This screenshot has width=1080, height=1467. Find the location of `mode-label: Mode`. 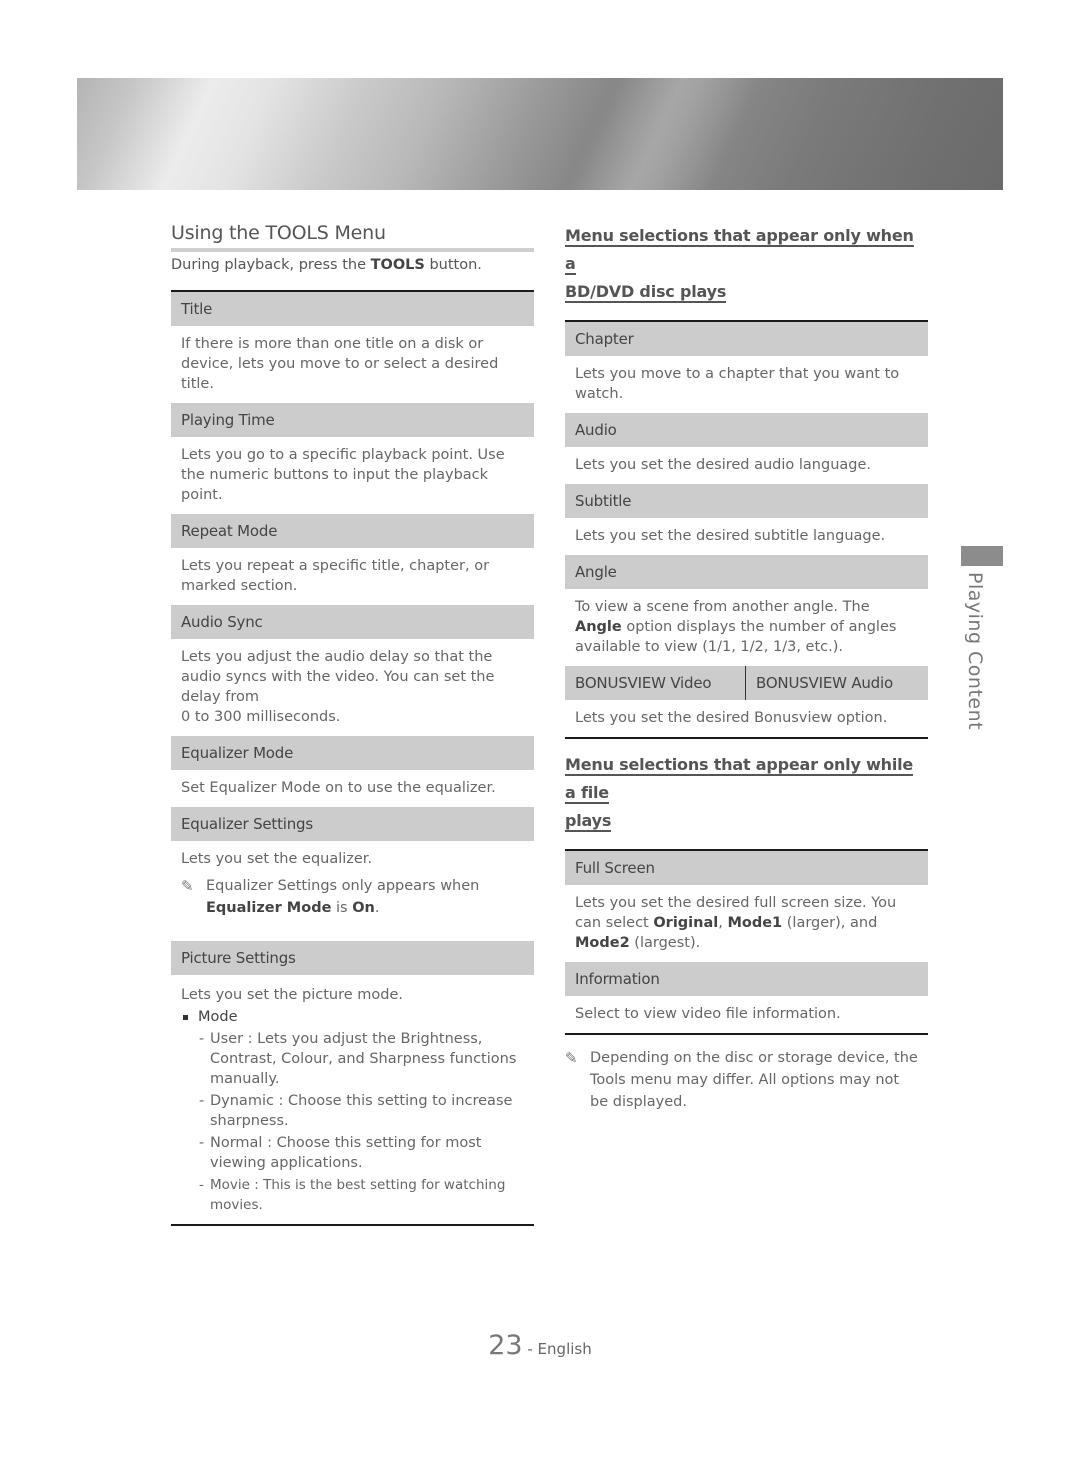

mode-label: Mode is located at coordinates (218, 1017).